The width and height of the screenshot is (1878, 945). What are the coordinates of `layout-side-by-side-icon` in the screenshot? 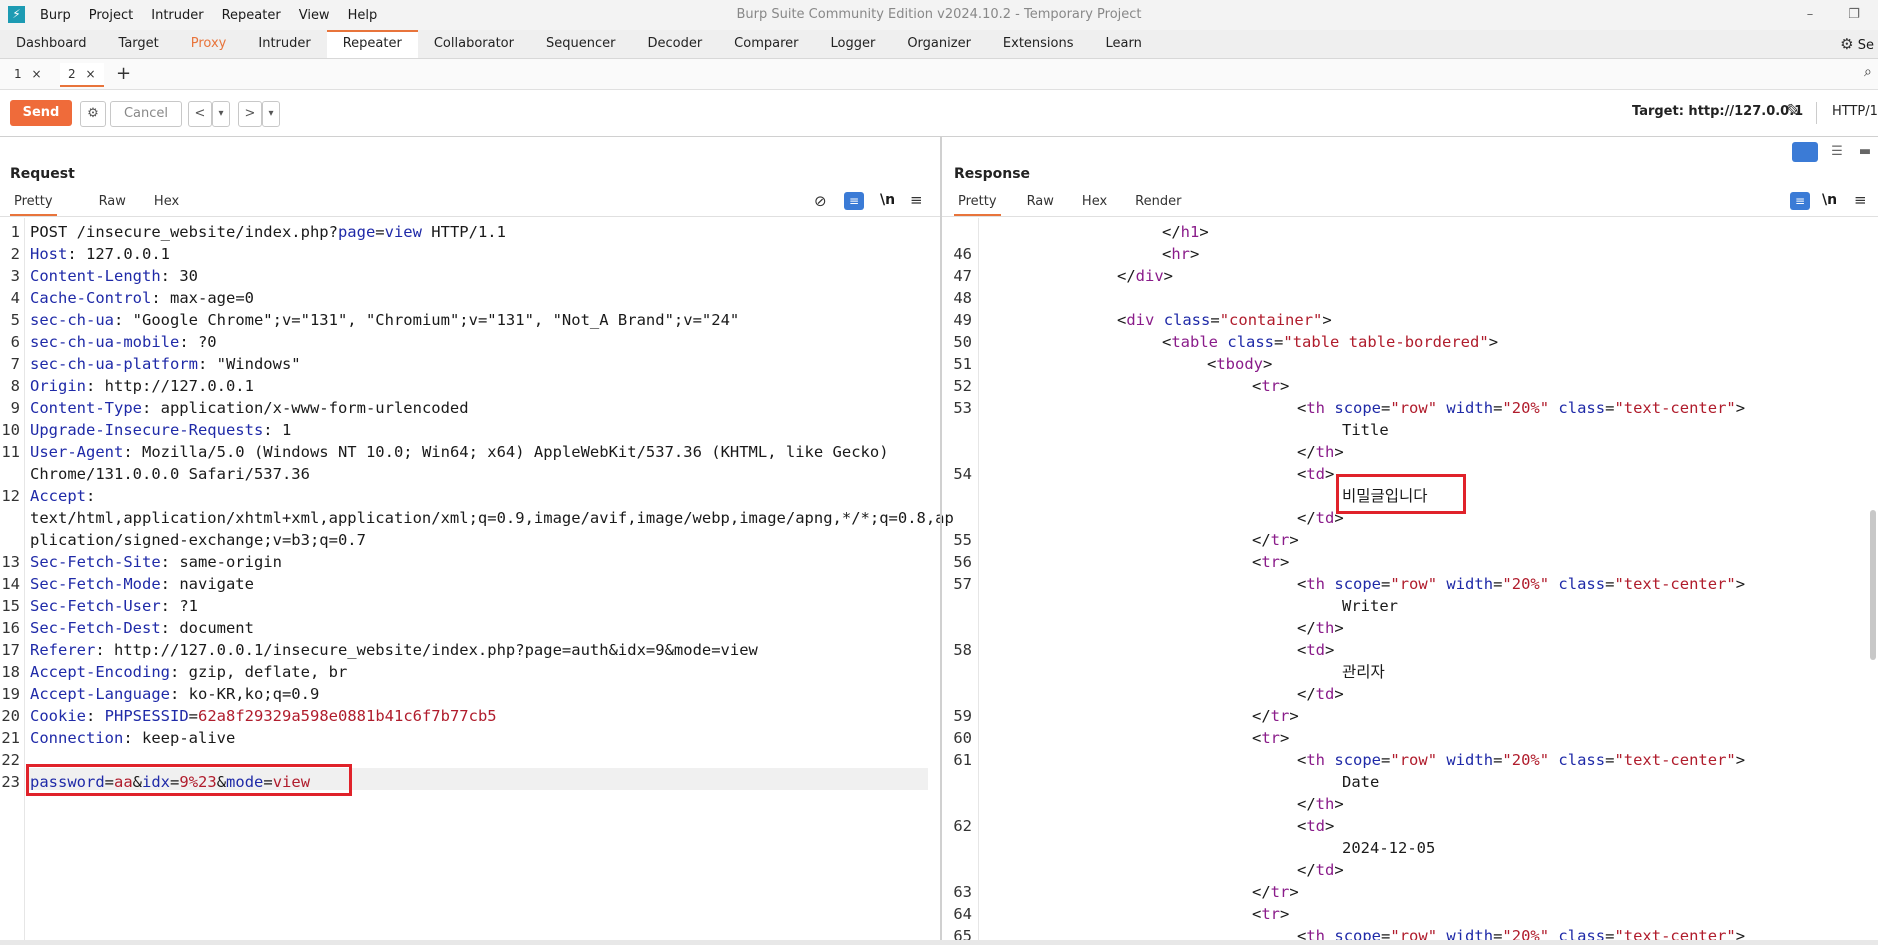 It's located at (1805, 152).